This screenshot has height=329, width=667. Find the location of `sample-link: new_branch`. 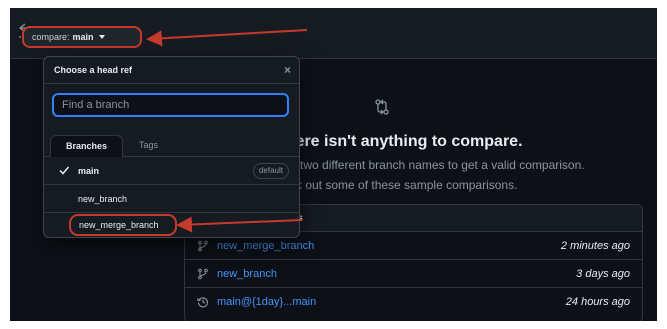

sample-link: new_branch is located at coordinates (247, 274).